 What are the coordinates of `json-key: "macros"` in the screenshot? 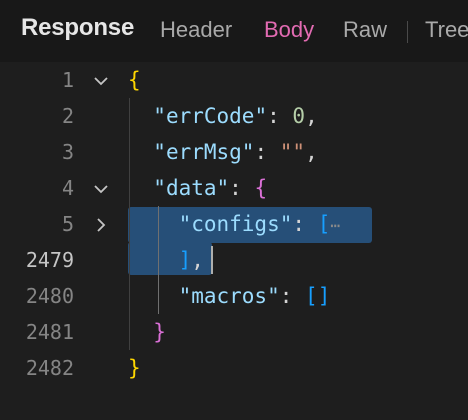 It's located at (229, 296).